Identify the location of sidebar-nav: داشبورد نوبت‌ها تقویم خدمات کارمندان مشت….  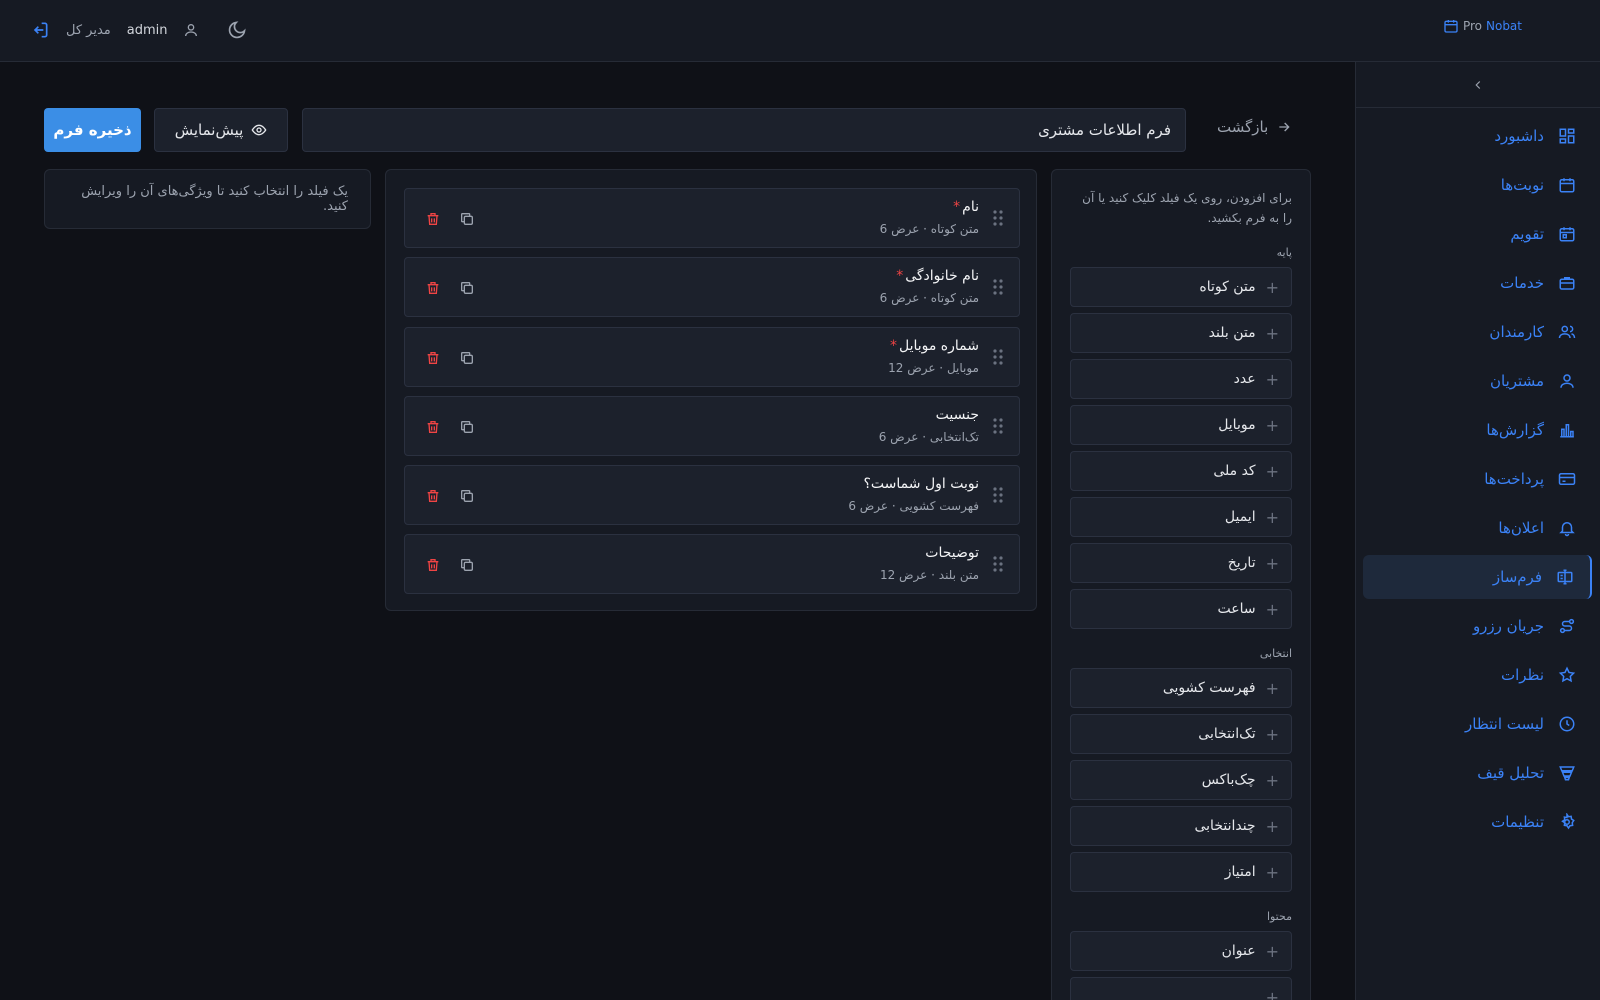
(1477, 481).